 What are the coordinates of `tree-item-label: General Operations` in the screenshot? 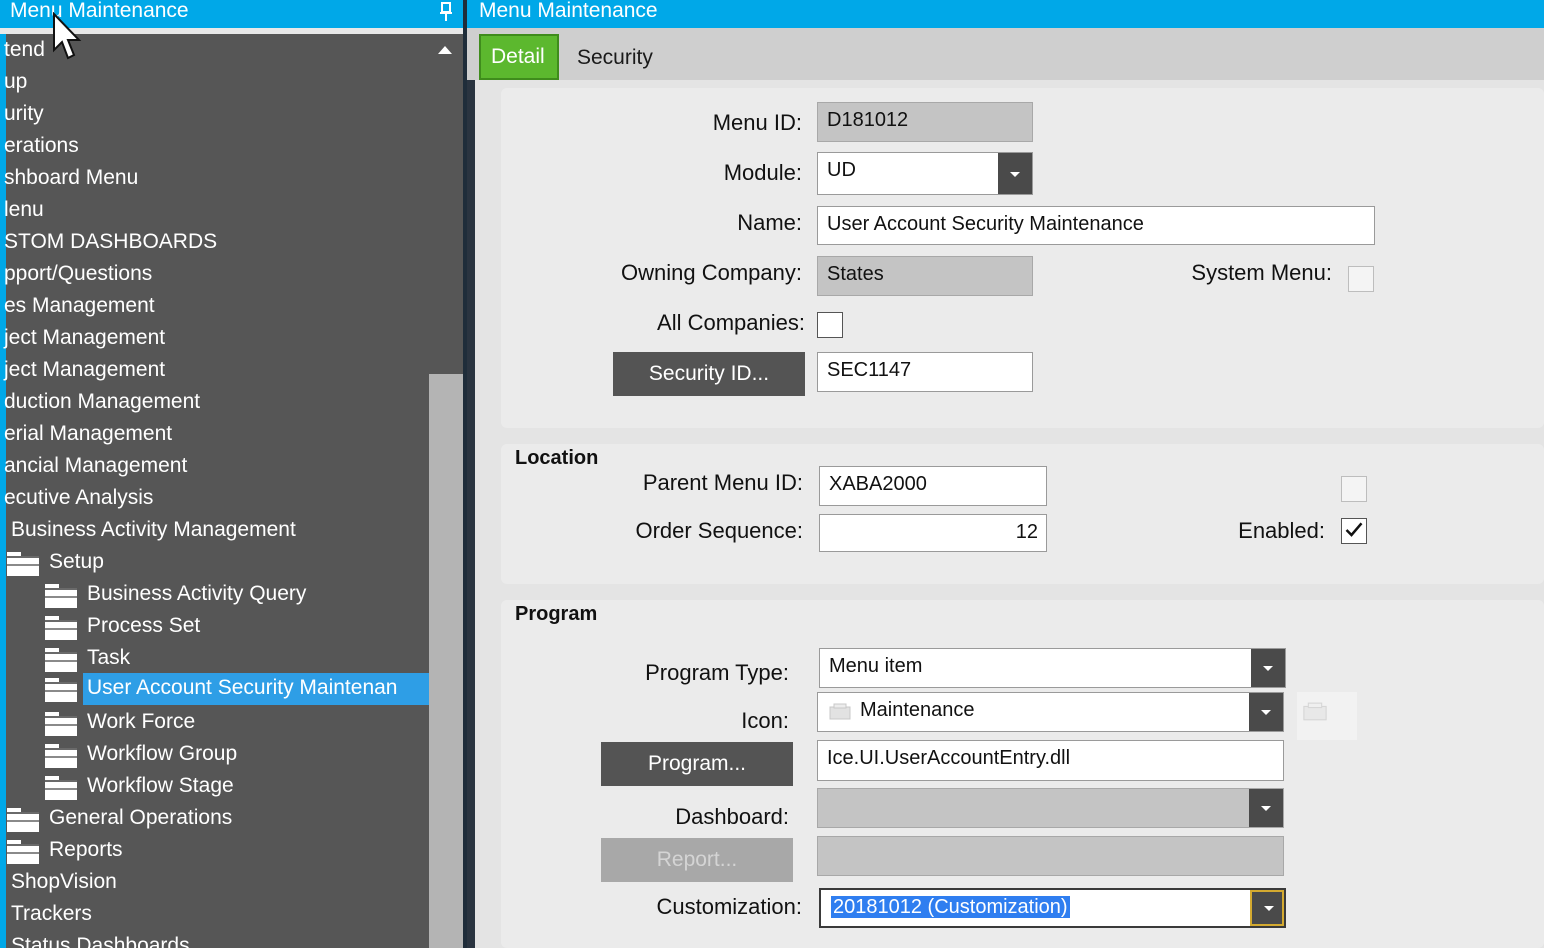 It's located at (141, 817).